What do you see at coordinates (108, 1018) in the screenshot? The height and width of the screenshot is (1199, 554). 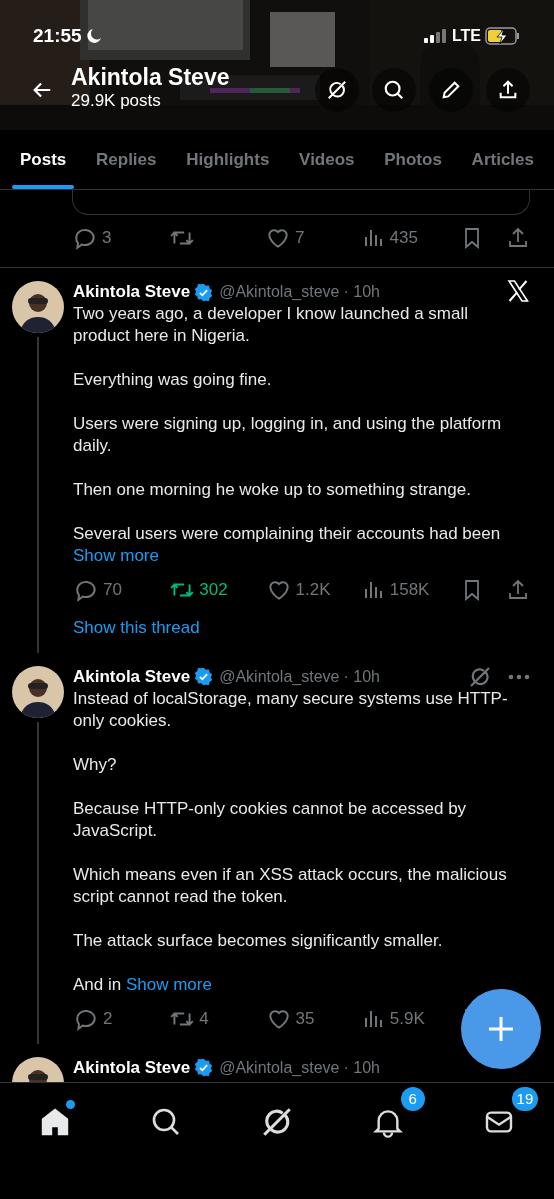 I see `reply-count: 2` at bounding box center [108, 1018].